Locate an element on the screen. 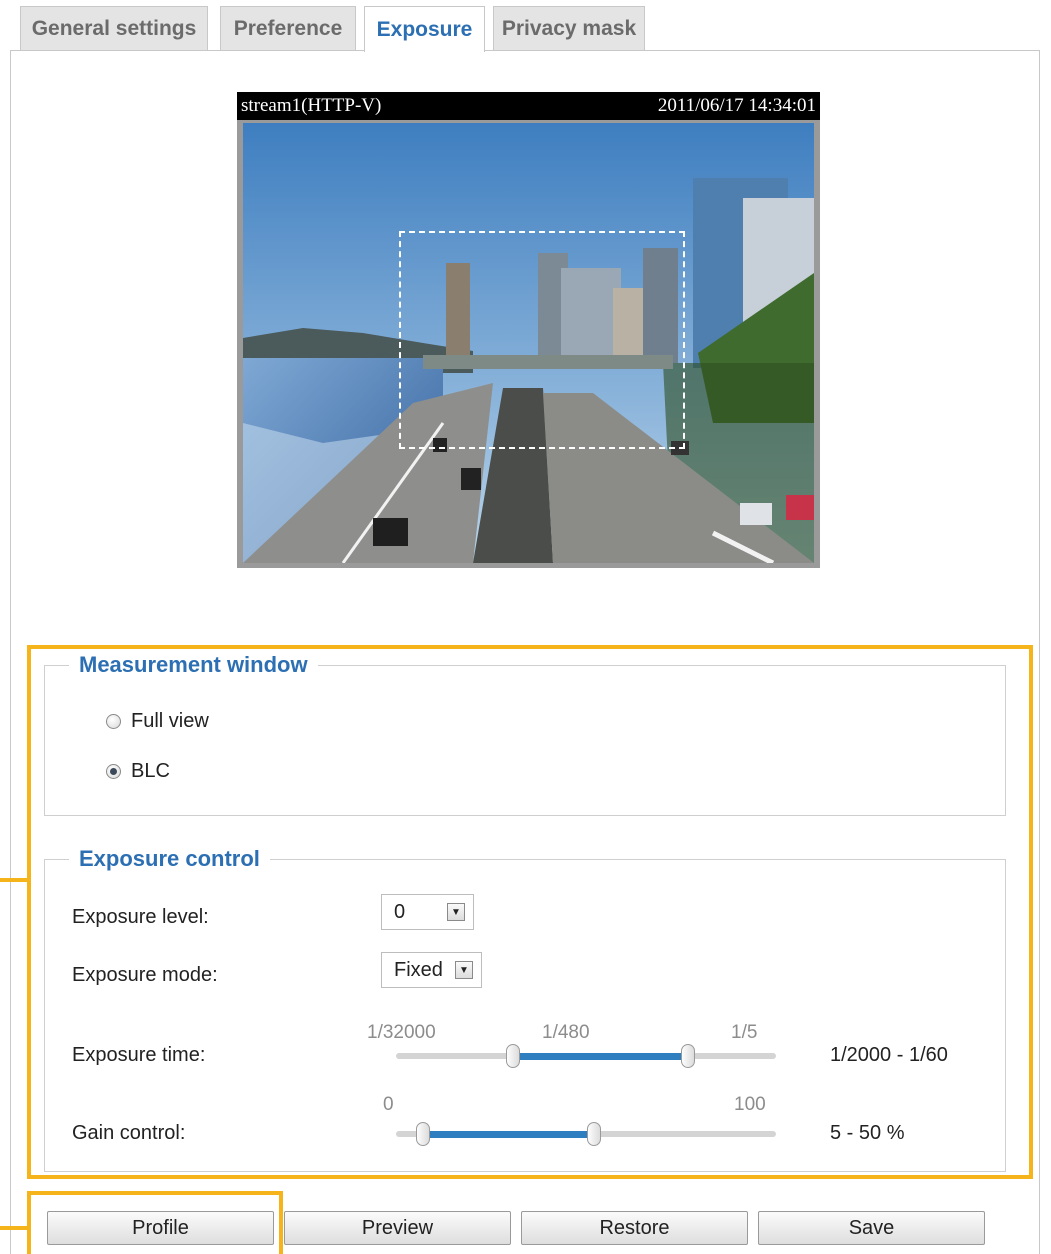 The height and width of the screenshot is (1254, 1051). exposure-time-high-handle is located at coordinates (688, 1056).